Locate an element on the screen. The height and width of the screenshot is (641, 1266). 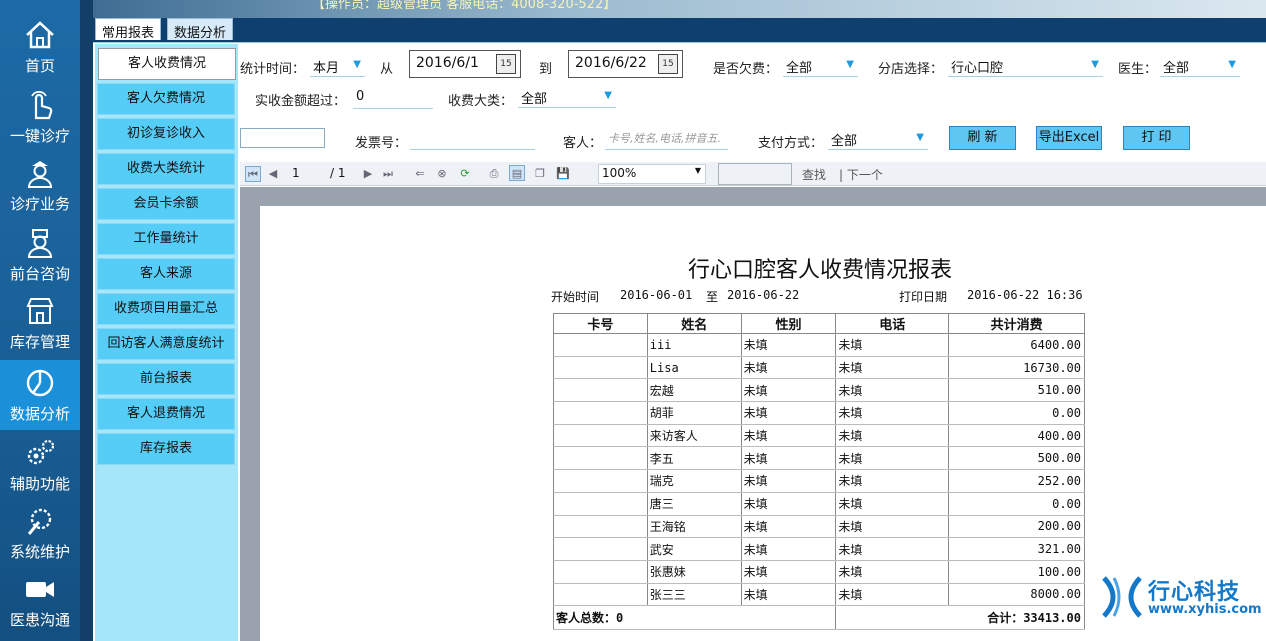
nav-label: 前台咨询 is located at coordinates (39, 274).